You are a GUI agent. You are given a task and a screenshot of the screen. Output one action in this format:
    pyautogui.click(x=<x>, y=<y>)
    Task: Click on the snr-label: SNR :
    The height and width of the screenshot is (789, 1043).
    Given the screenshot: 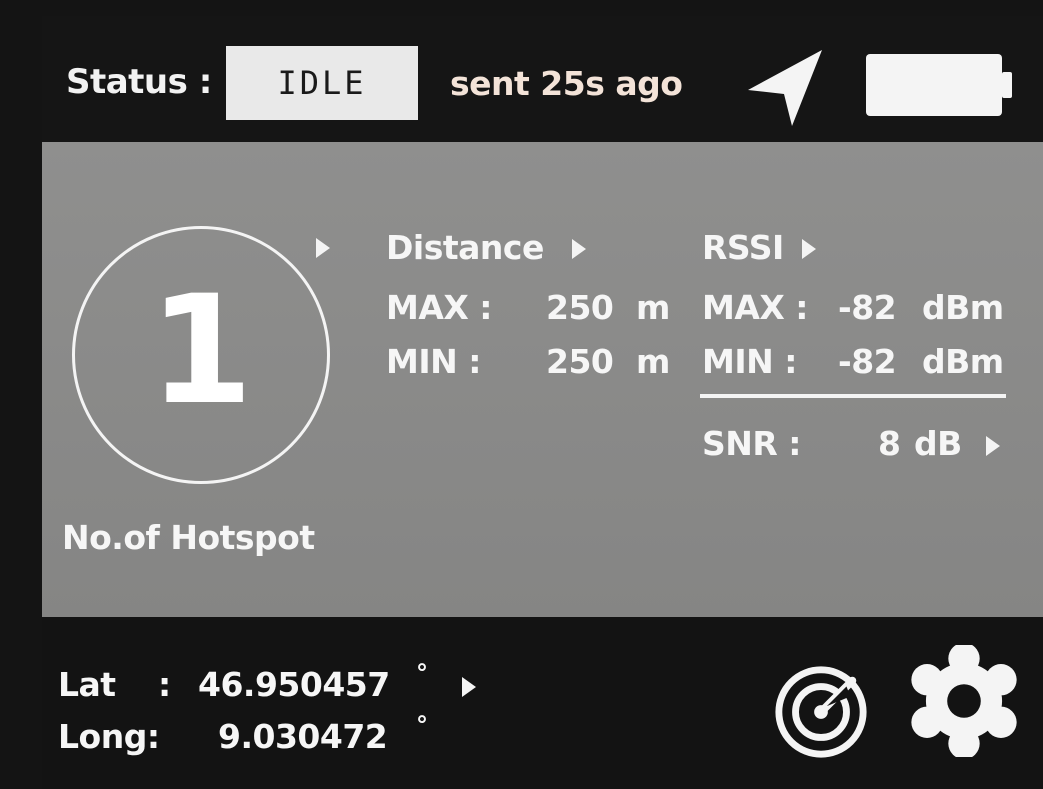 What is the action you would take?
    pyautogui.click(x=751, y=443)
    